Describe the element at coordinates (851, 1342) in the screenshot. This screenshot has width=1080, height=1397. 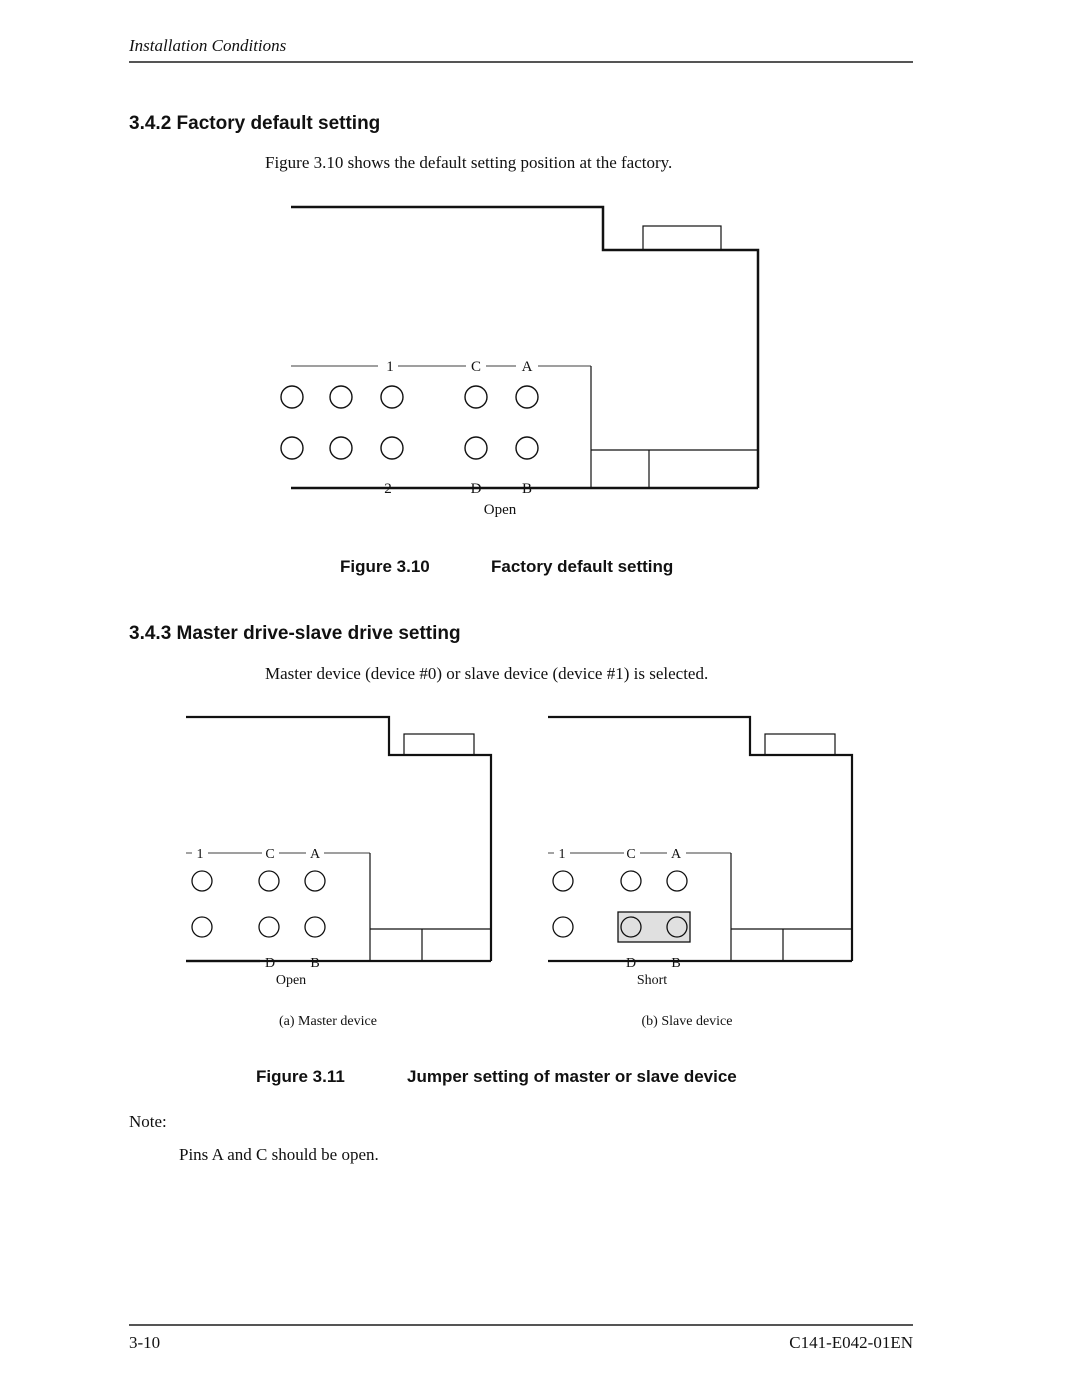
I see `document-code: C141-E042-01EN` at that location.